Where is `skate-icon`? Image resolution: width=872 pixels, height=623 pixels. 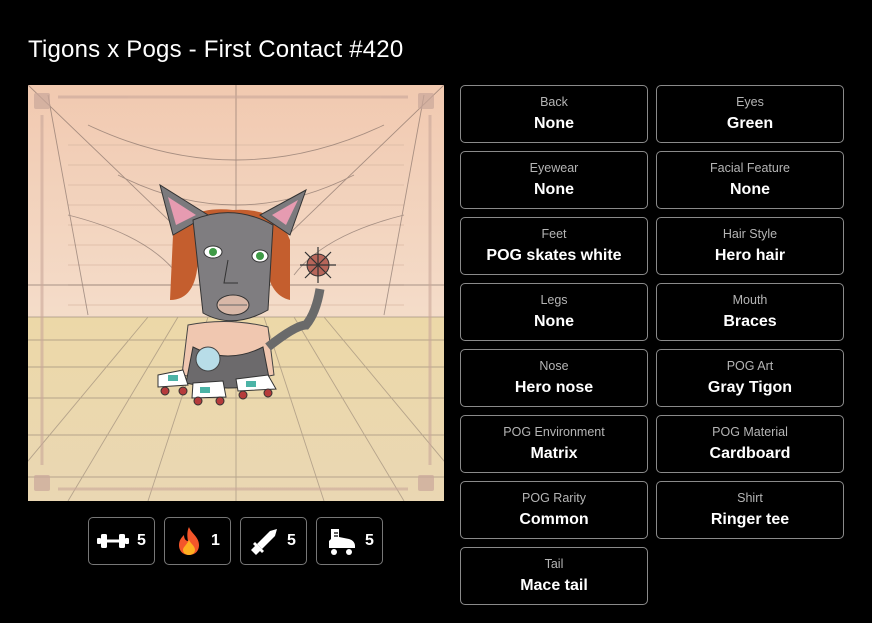 skate-icon is located at coordinates (342, 542).